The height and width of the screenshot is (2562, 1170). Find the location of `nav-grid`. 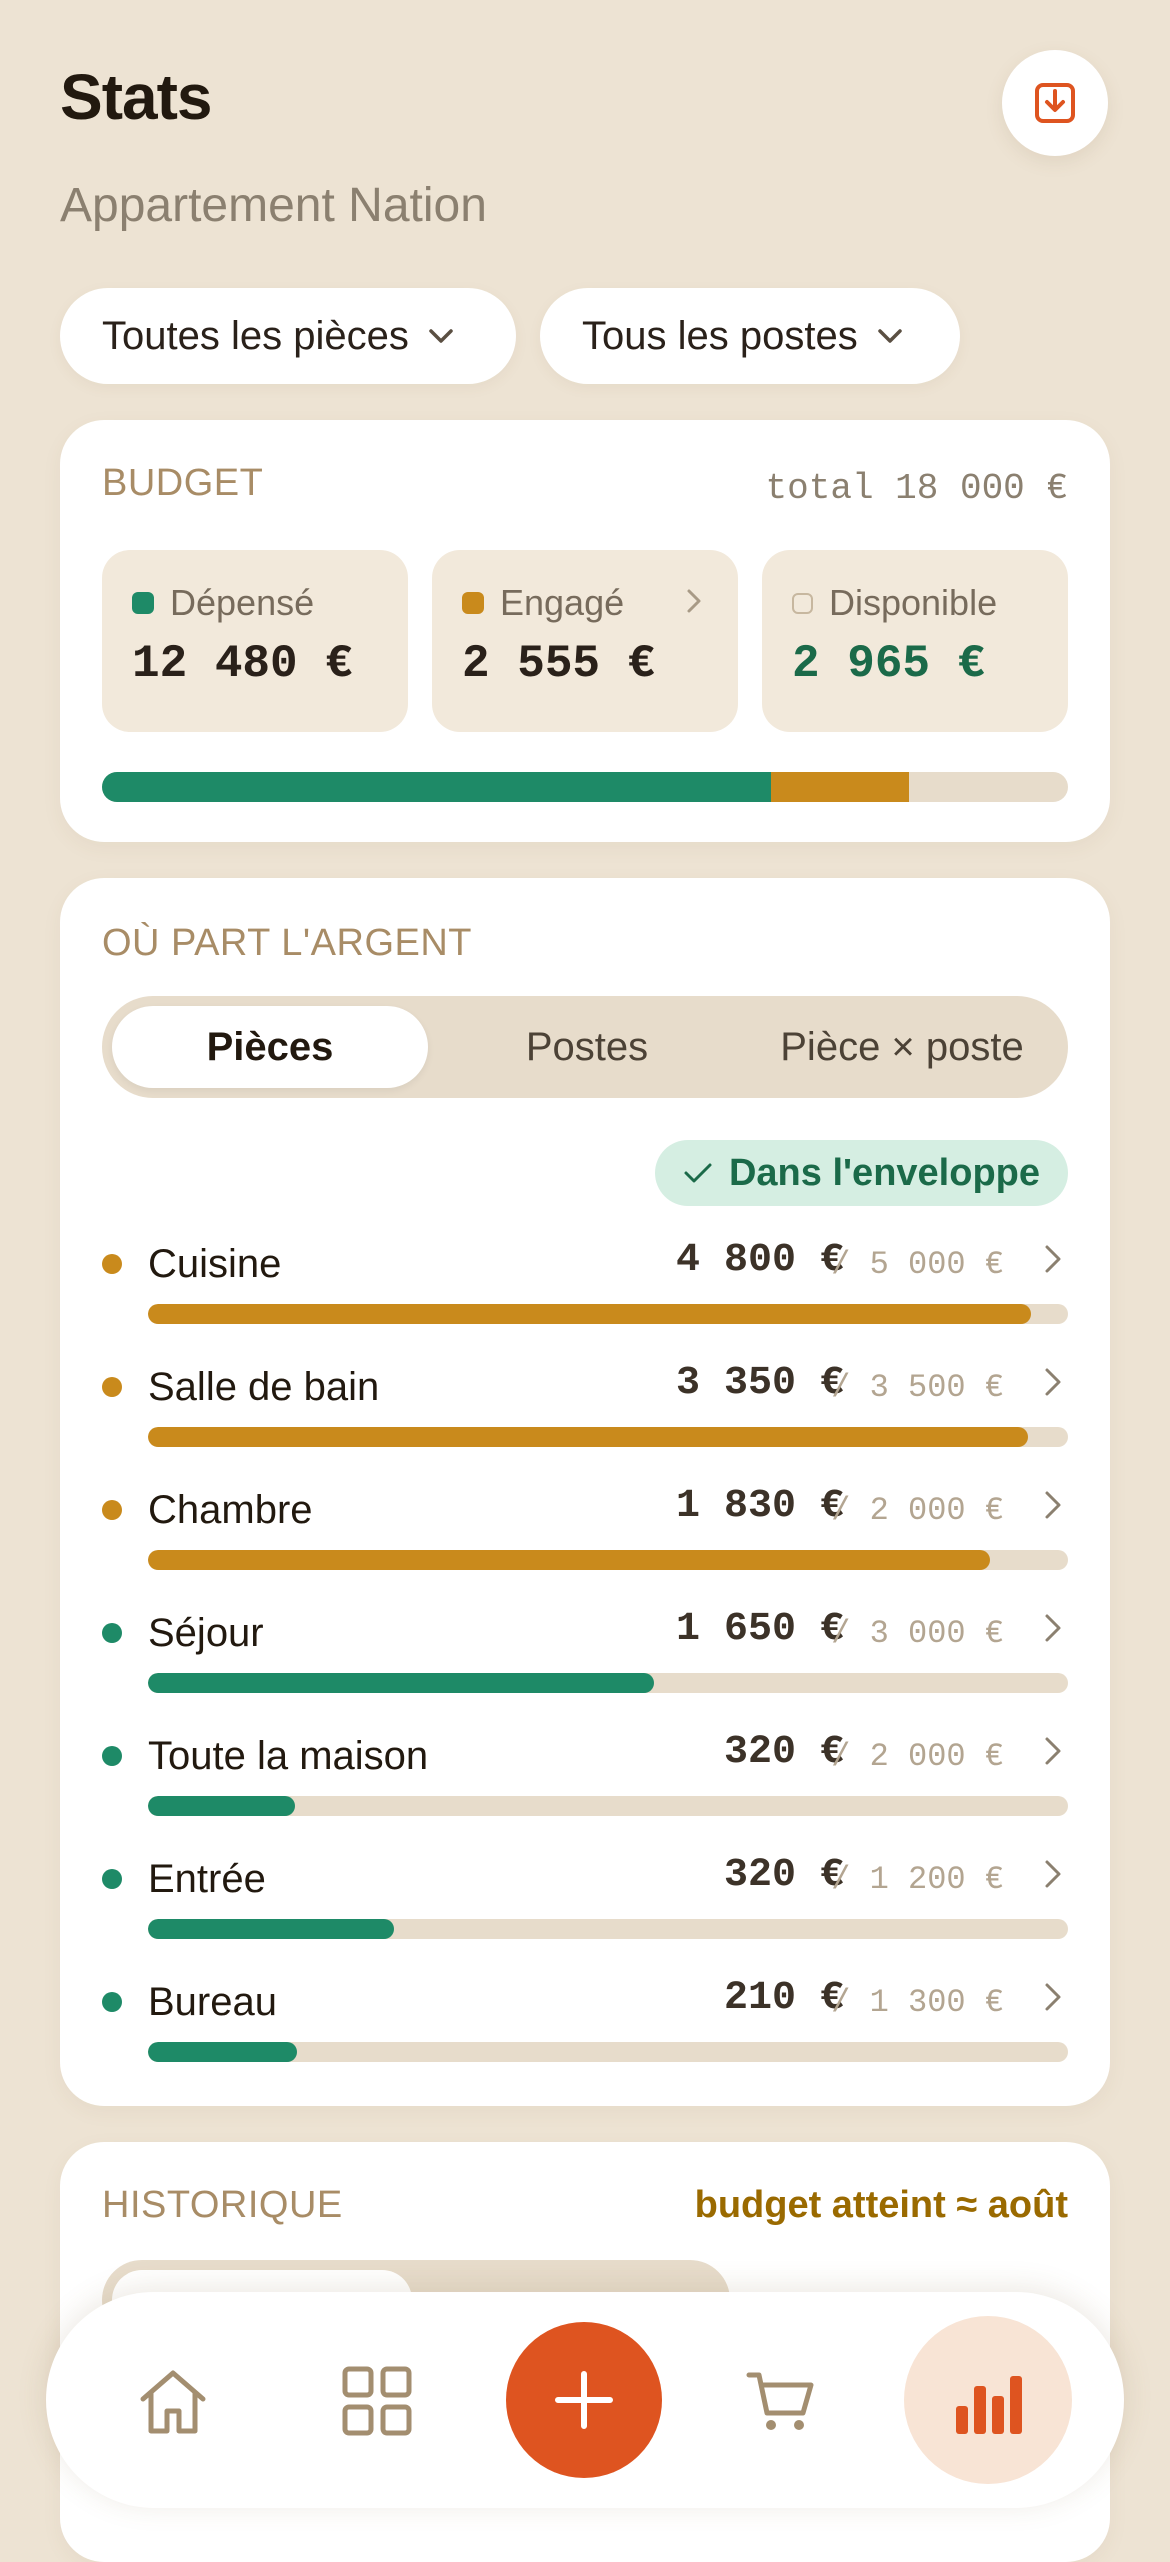

nav-grid is located at coordinates (377, 2401).